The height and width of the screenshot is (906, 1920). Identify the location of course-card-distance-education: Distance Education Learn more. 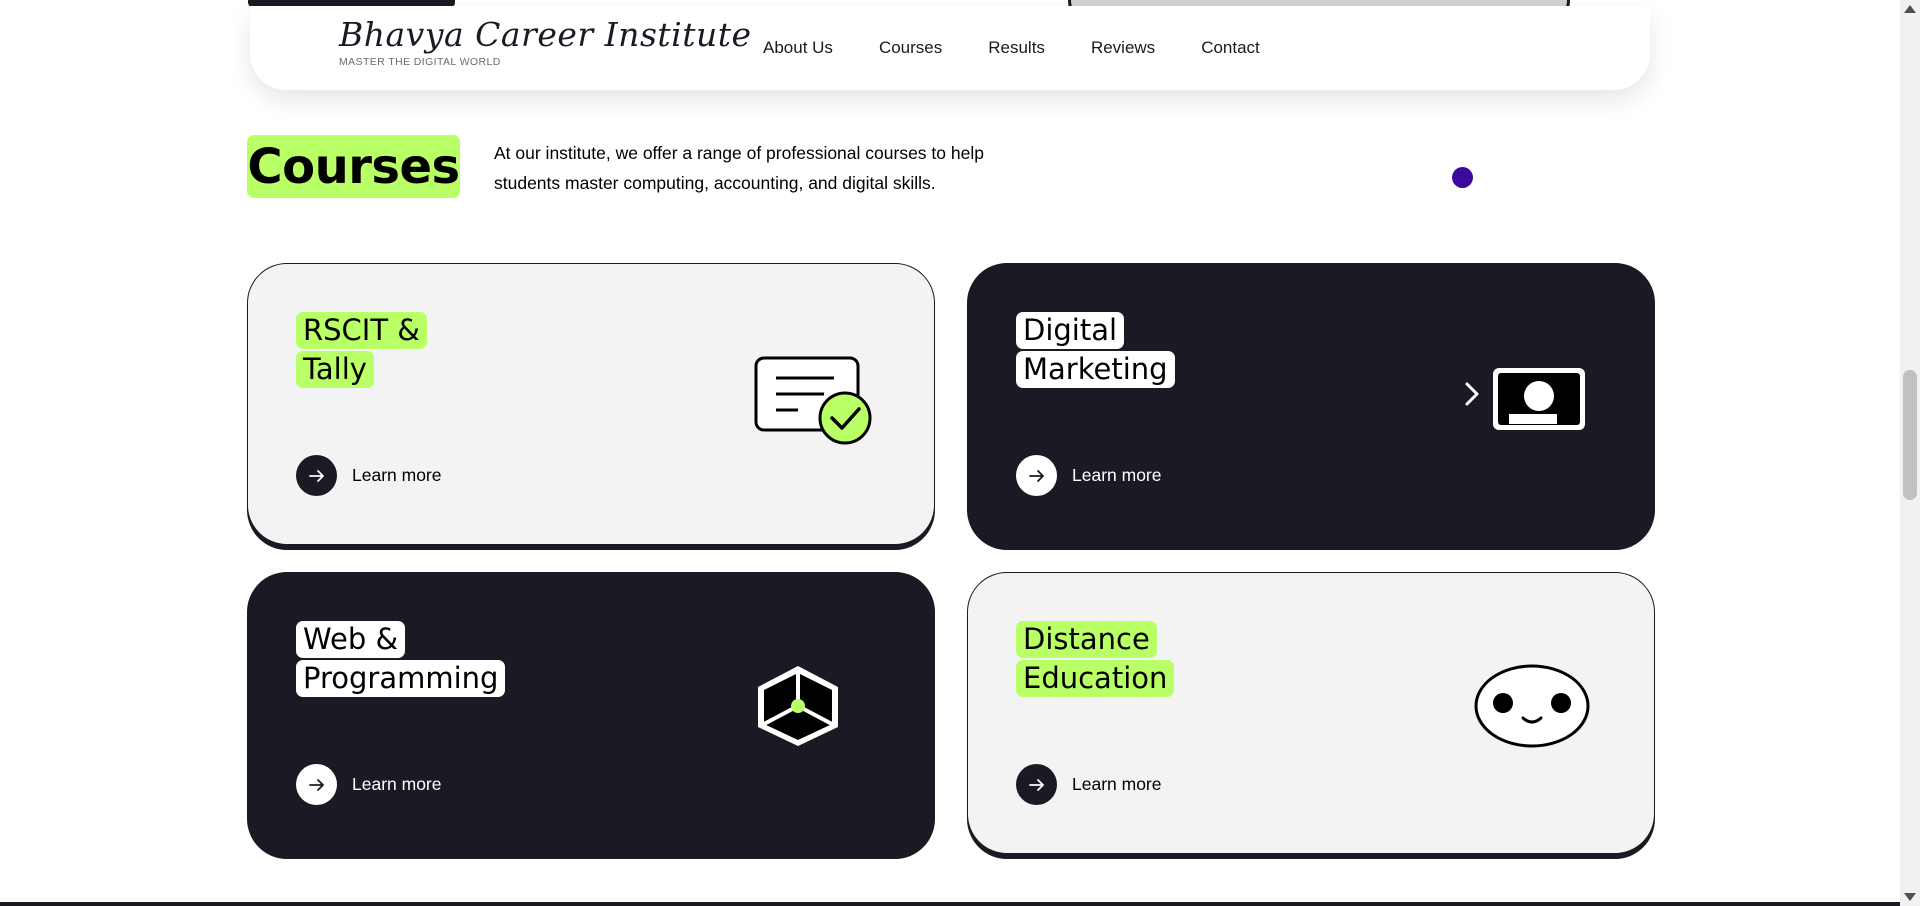
(1311, 713).